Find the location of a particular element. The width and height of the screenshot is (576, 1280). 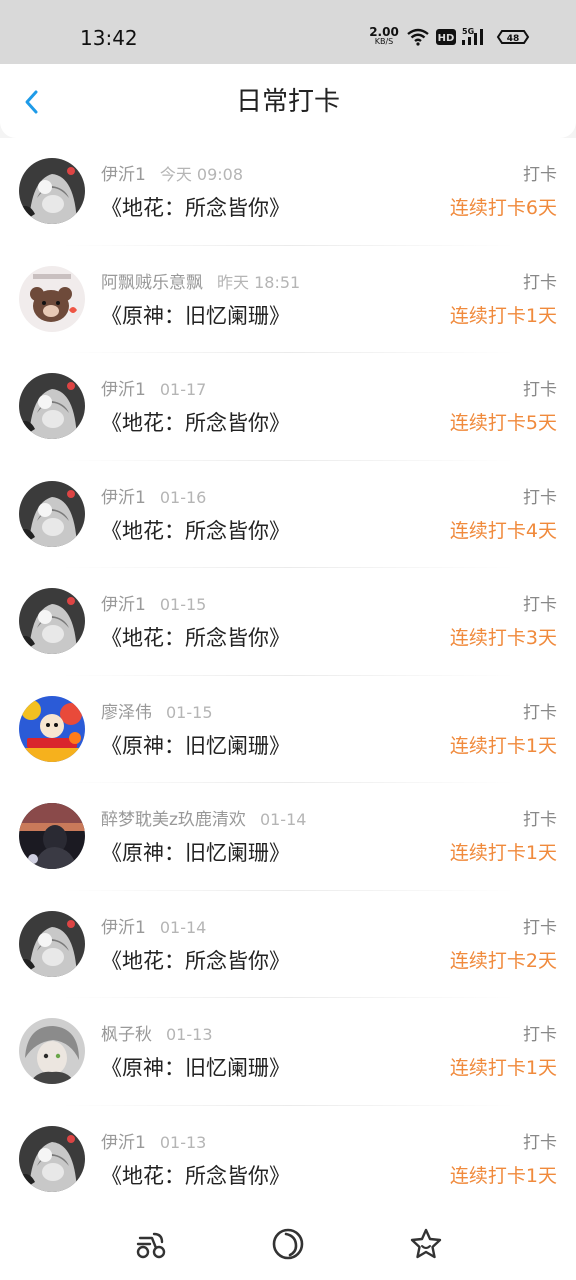

entry-meta: 醉梦耽美z玖鹿清欢 01-14 is located at coordinates (203, 820).